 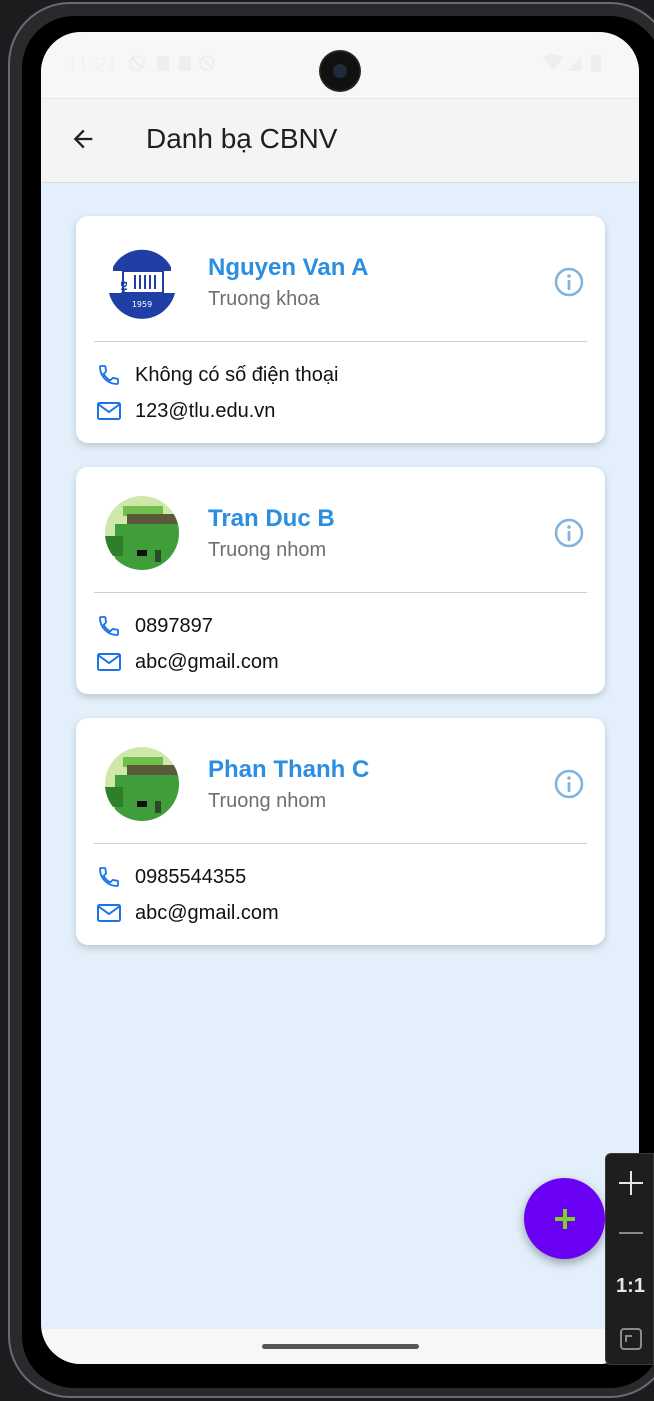 I want to click on phone-row: 0897897, so click(x=154, y=626).